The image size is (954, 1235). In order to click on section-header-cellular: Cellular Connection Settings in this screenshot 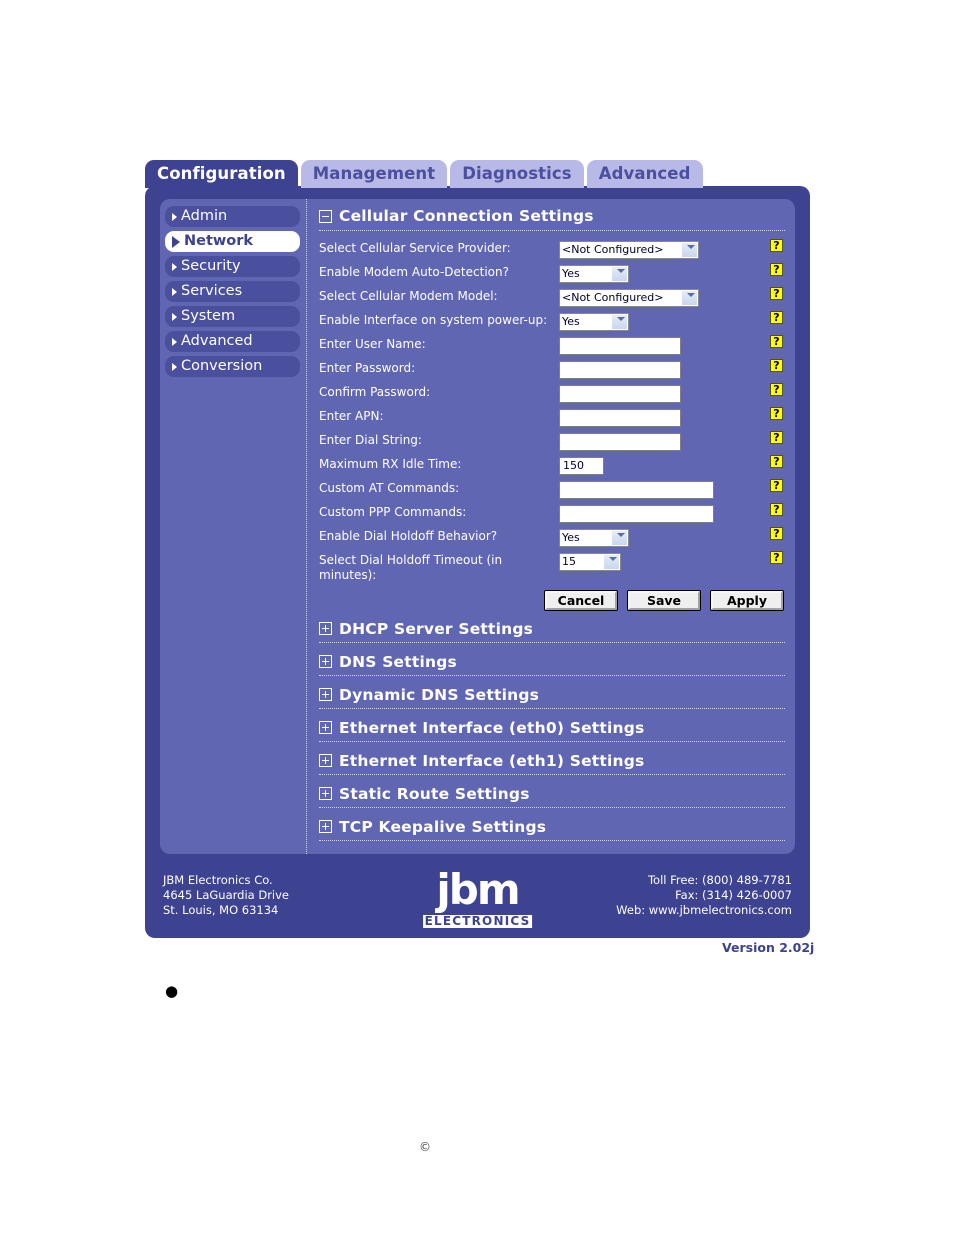, I will do `click(552, 216)`.